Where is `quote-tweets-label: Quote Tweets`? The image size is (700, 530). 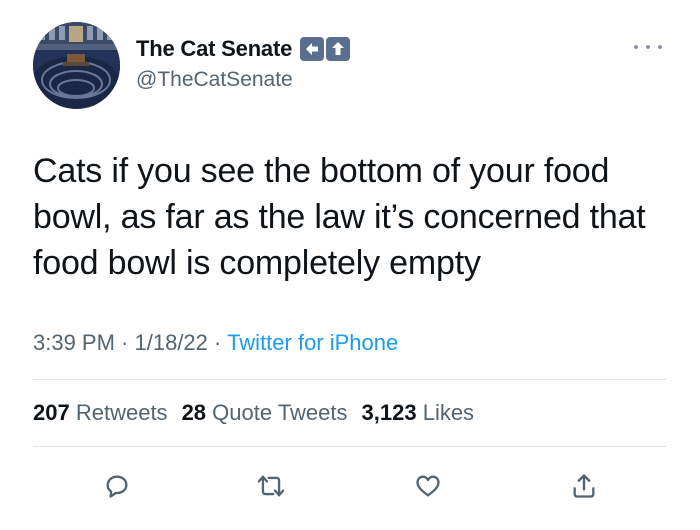
quote-tweets-label: Quote Tweets is located at coordinates (280, 412).